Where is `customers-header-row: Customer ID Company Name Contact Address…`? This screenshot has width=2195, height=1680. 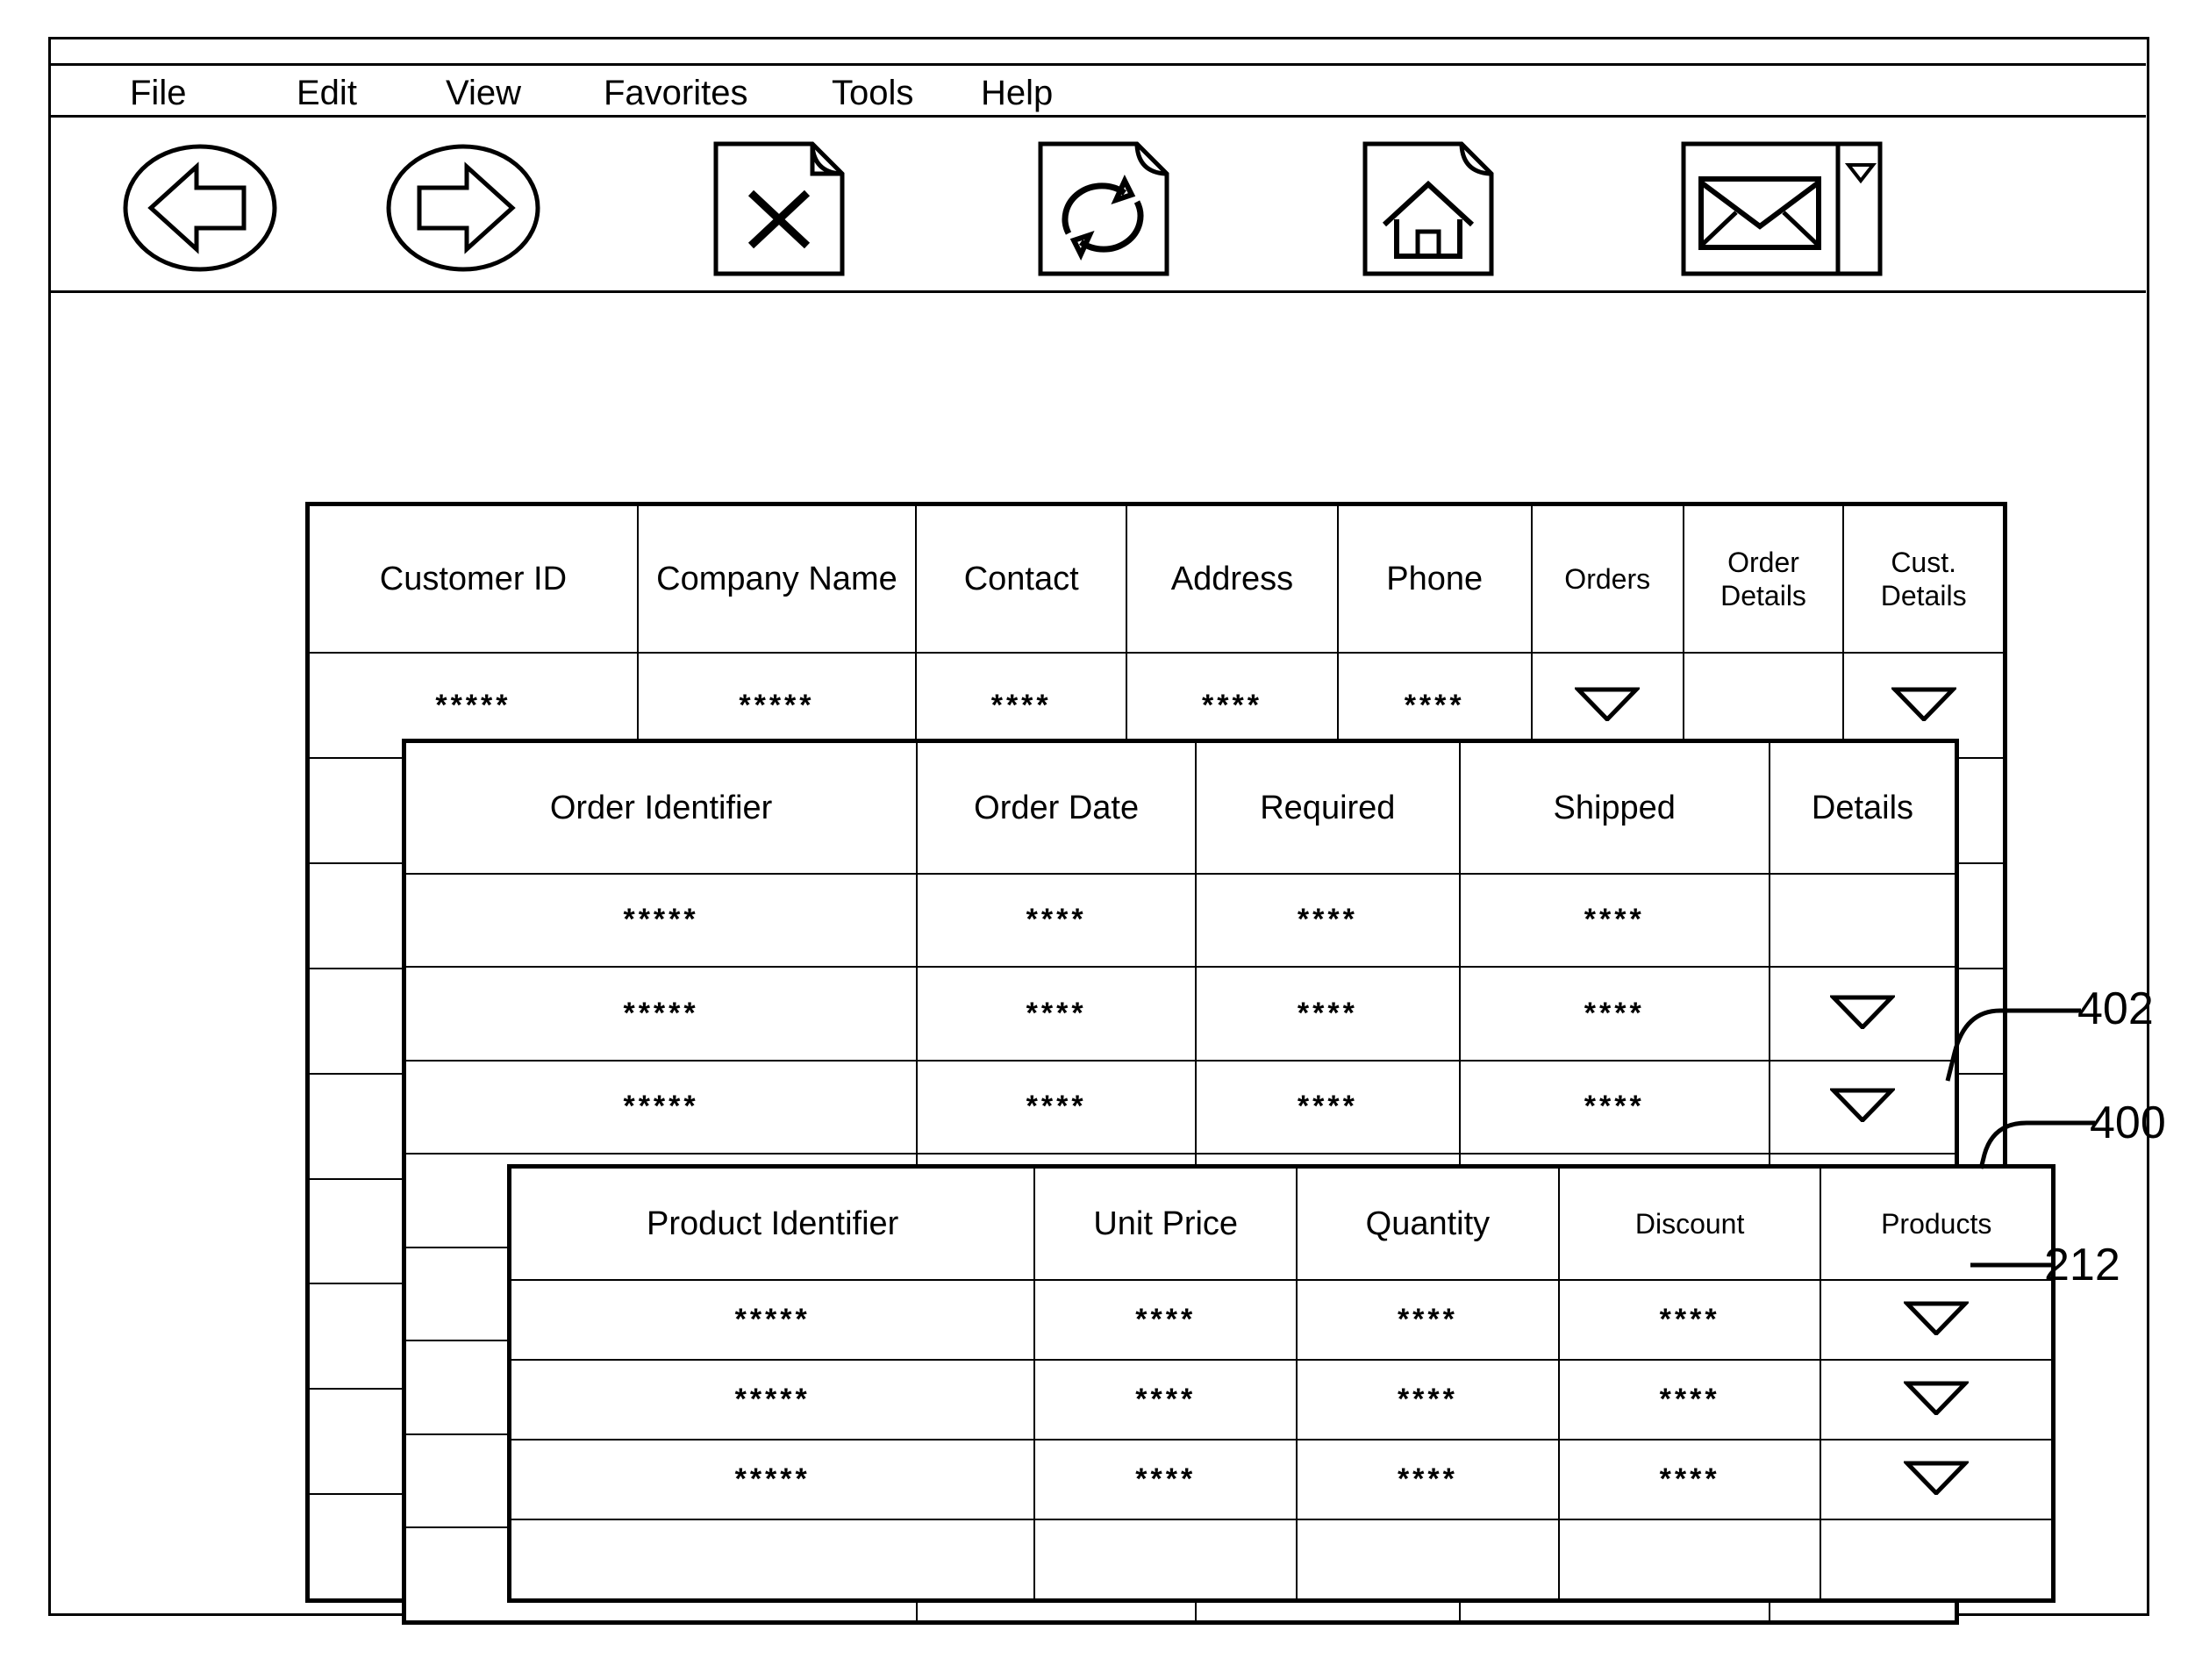 customers-header-row: Customer ID Company Name Contact Address… is located at coordinates (1156, 579).